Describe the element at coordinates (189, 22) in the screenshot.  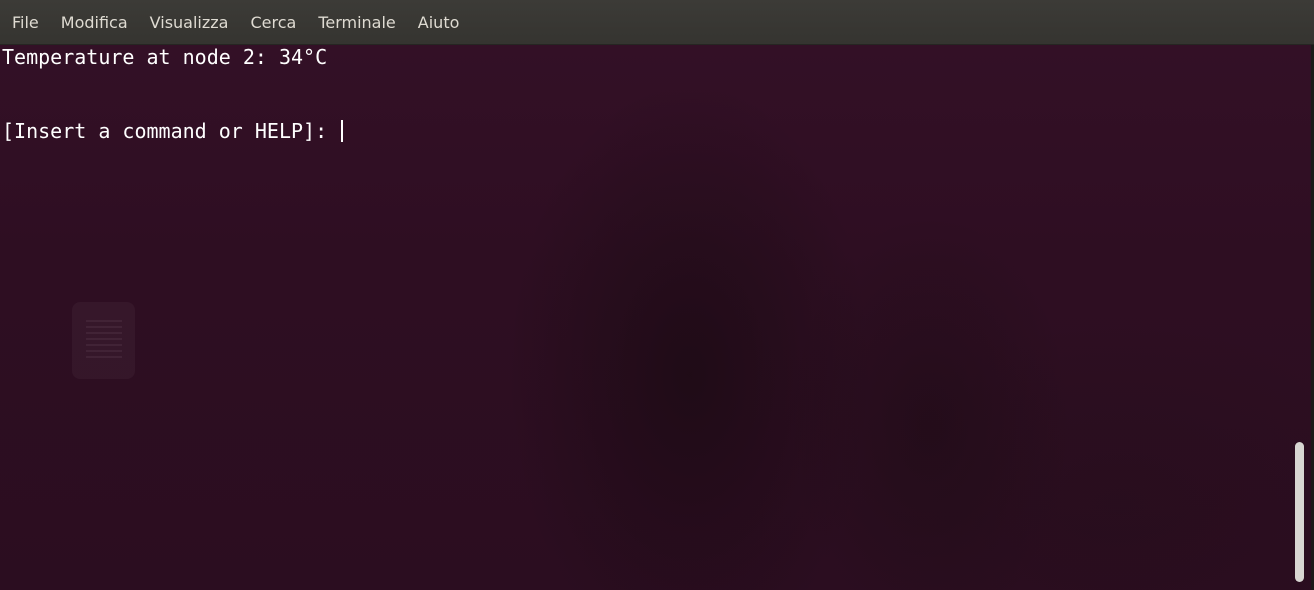
I see `menu-visualizza: Visualizza` at that location.